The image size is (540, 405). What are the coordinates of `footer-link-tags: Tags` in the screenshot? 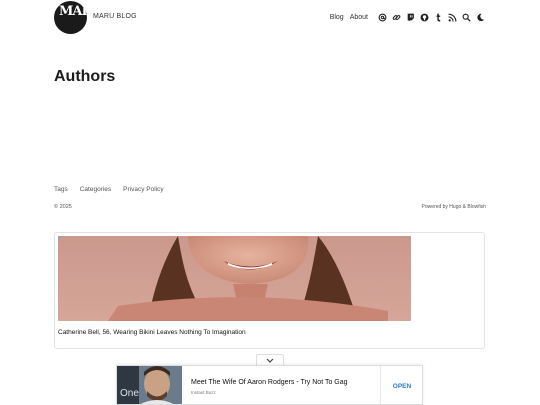 It's located at (61, 189).